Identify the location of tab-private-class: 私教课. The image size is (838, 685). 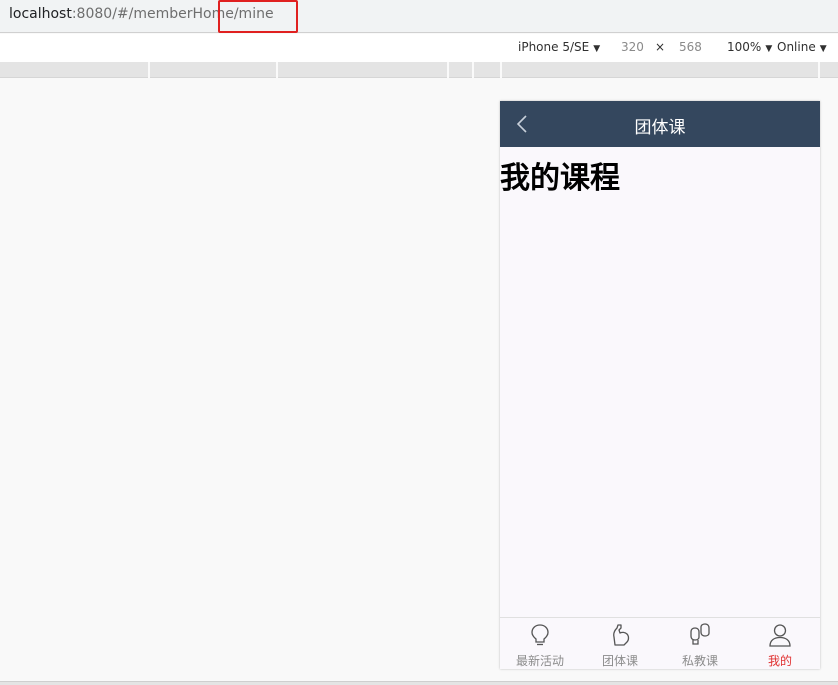
(700, 643).